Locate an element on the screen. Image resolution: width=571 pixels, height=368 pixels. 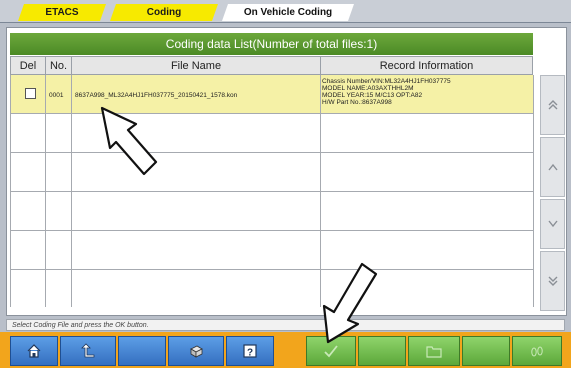
home-icon is located at coordinates (34, 351).